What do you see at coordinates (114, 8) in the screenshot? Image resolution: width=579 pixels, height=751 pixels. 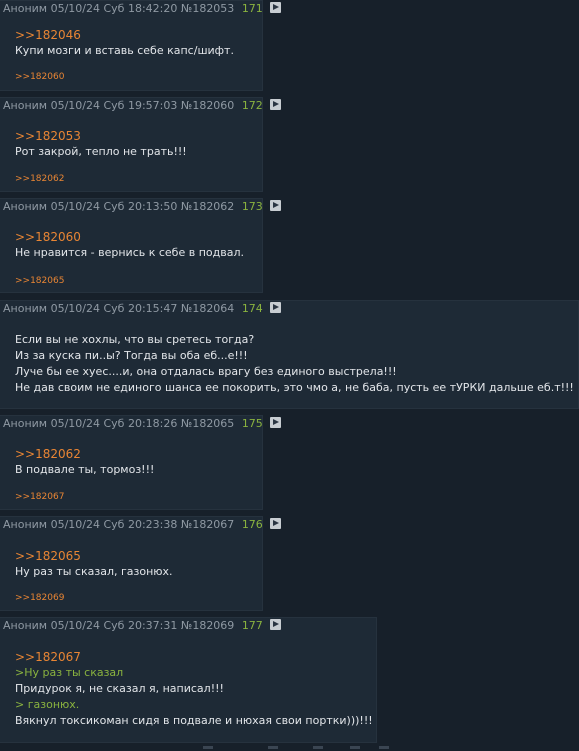 I see `post-date: 05/10/24 Суб 18:42:20` at bounding box center [114, 8].